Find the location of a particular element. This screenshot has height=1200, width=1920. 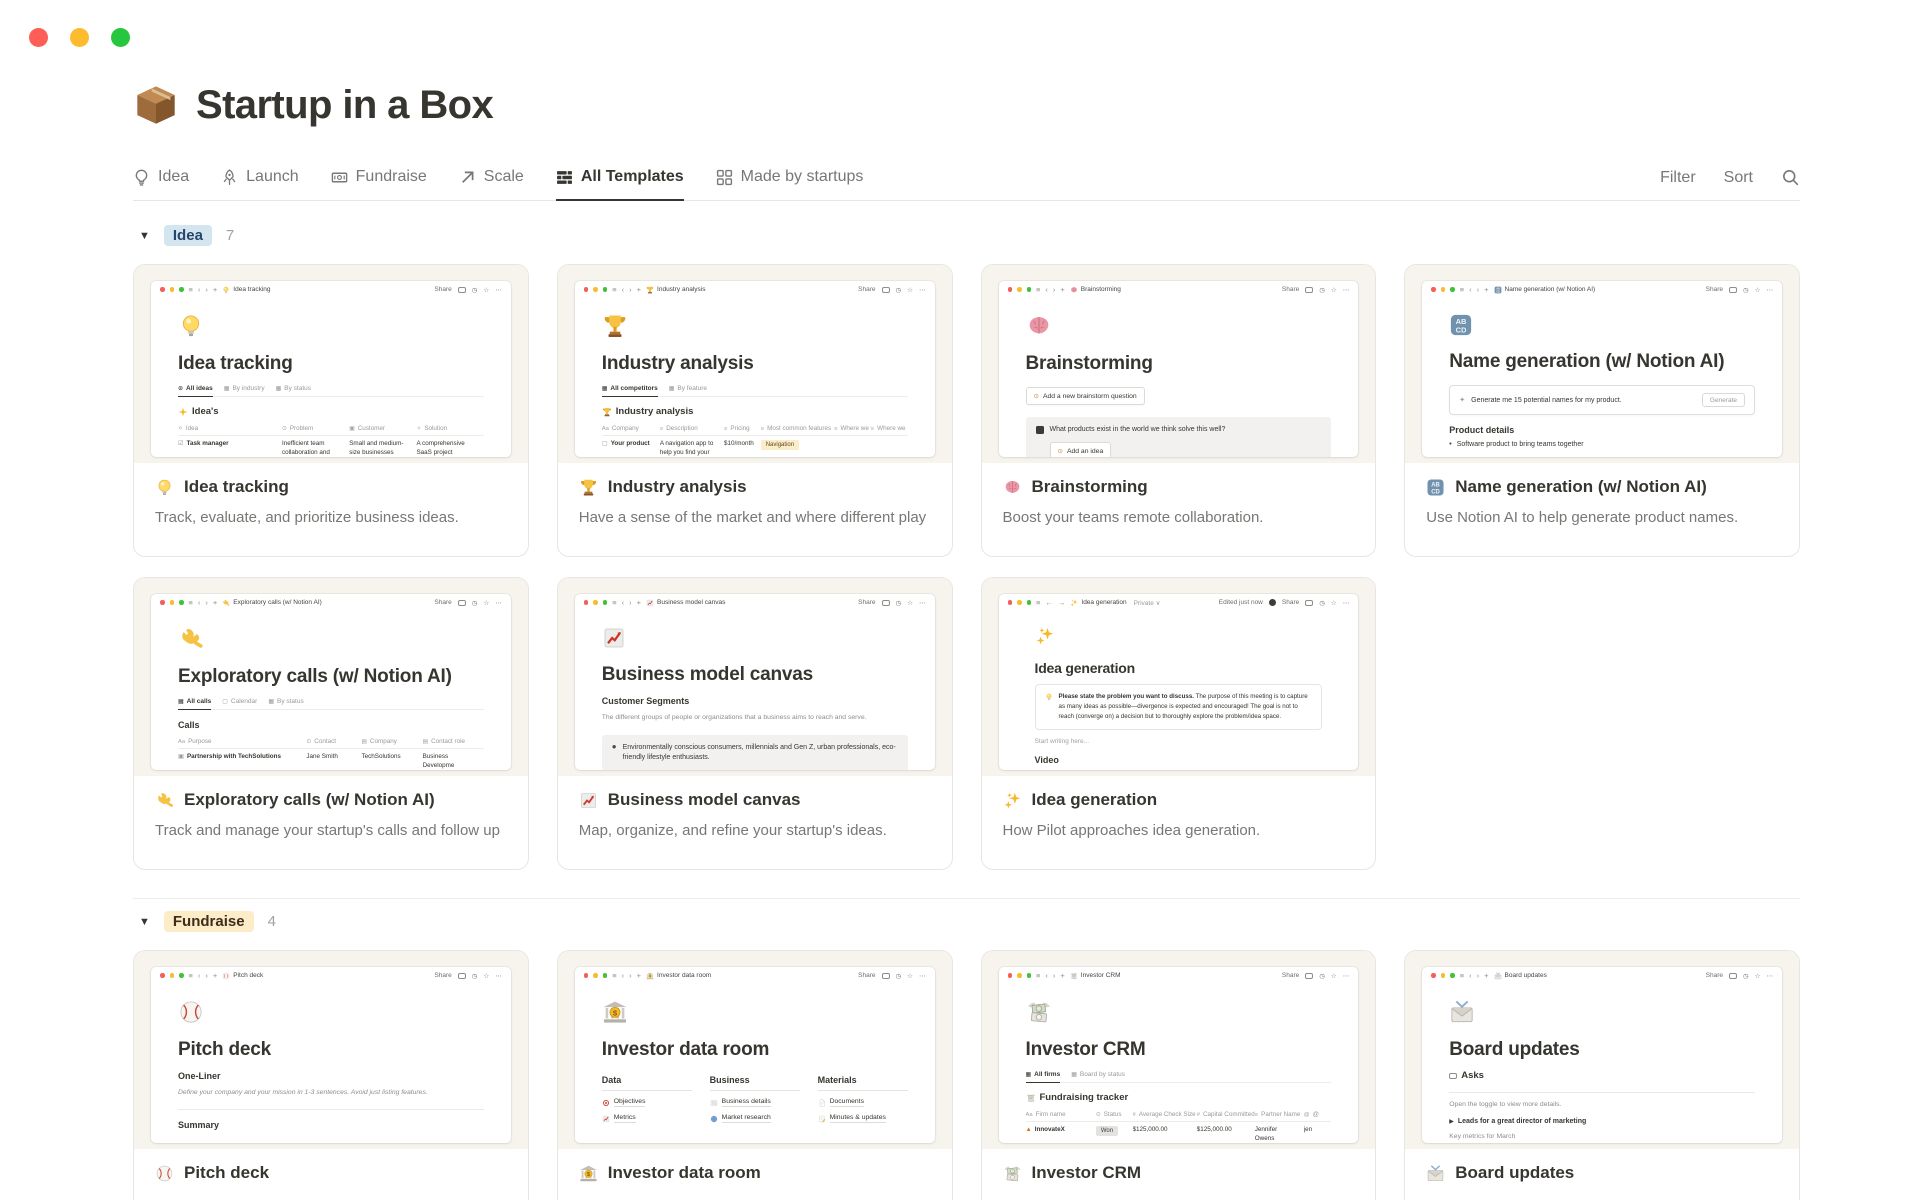

mini-button-row: ⊙ Add a new brainstorm question is located at coordinates (1178, 390).